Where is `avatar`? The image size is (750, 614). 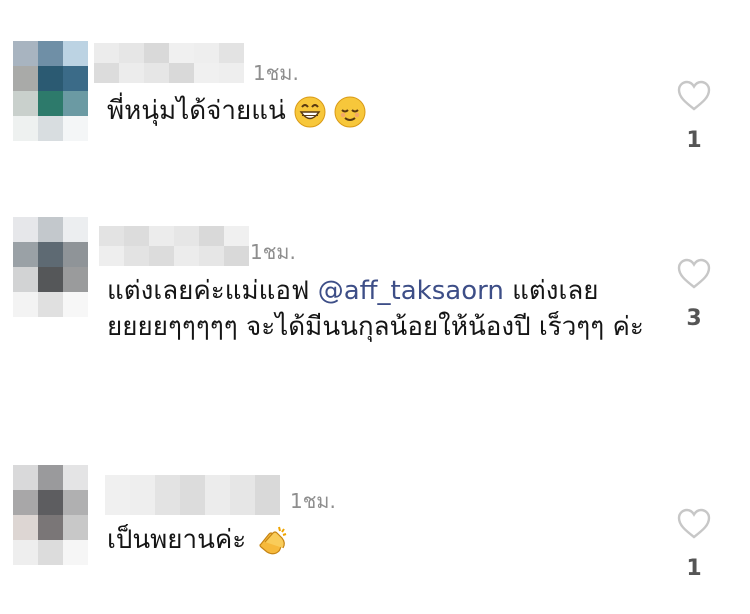
avatar is located at coordinates (50, 515).